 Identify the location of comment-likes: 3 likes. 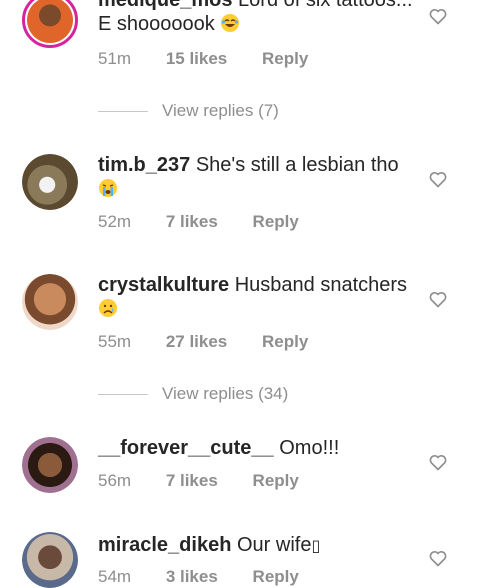
(192, 576).